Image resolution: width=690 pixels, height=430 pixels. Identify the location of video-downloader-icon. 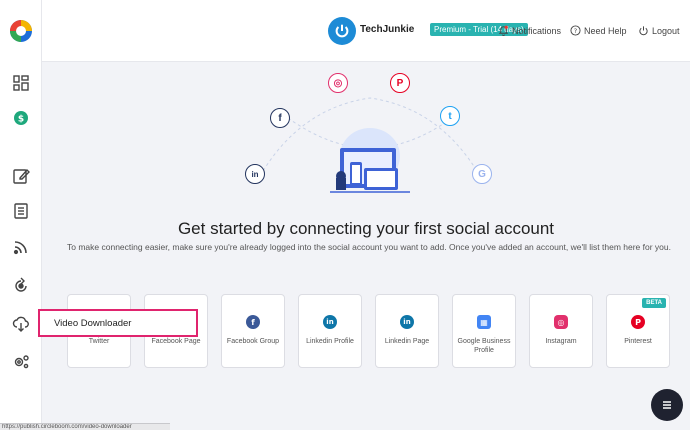
(21, 324).